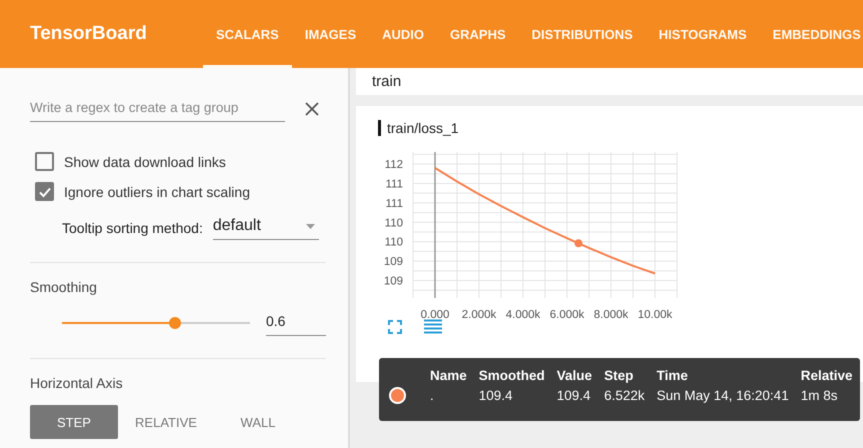  What do you see at coordinates (575, 376) in the screenshot?
I see `column-header: Value` at bounding box center [575, 376].